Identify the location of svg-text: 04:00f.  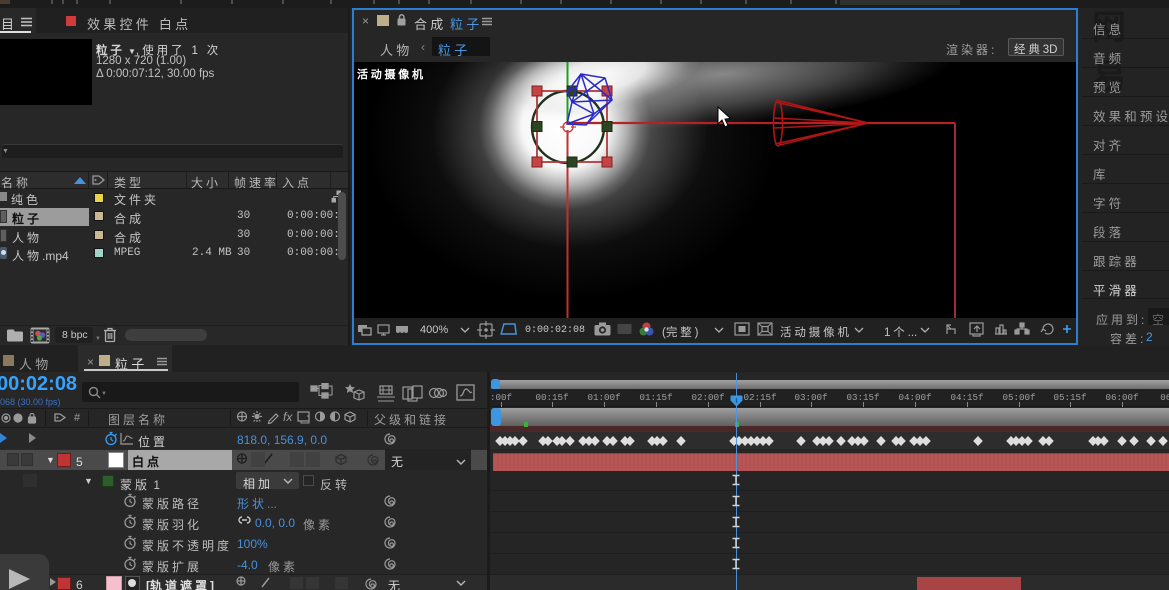
(914, 397).